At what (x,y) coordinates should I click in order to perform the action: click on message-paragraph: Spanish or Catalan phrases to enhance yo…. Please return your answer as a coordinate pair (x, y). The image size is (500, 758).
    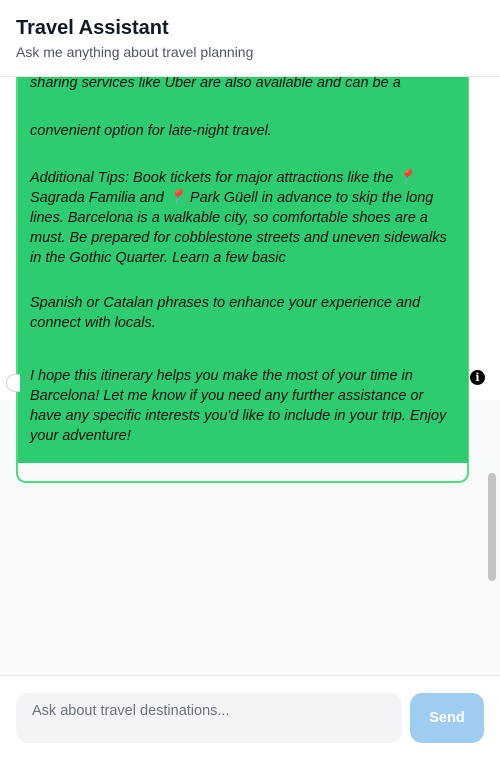
    Looking at the image, I should click on (225, 313).